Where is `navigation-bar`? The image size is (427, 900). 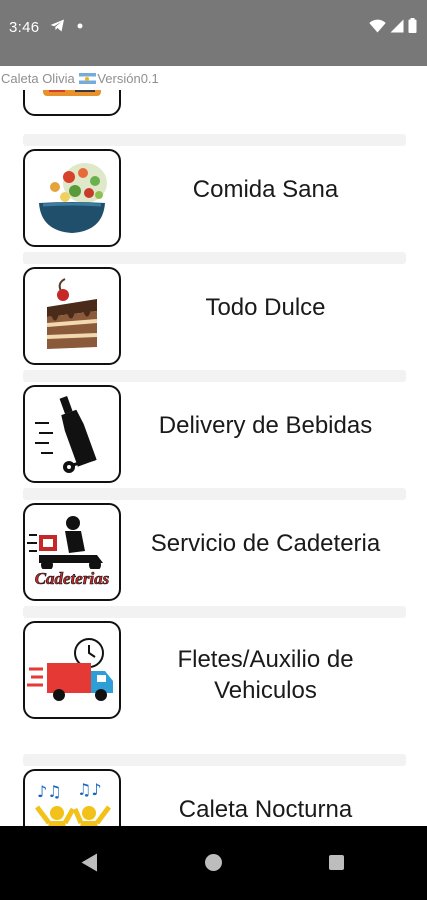 navigation-bar is located at coordinates (213, 863).